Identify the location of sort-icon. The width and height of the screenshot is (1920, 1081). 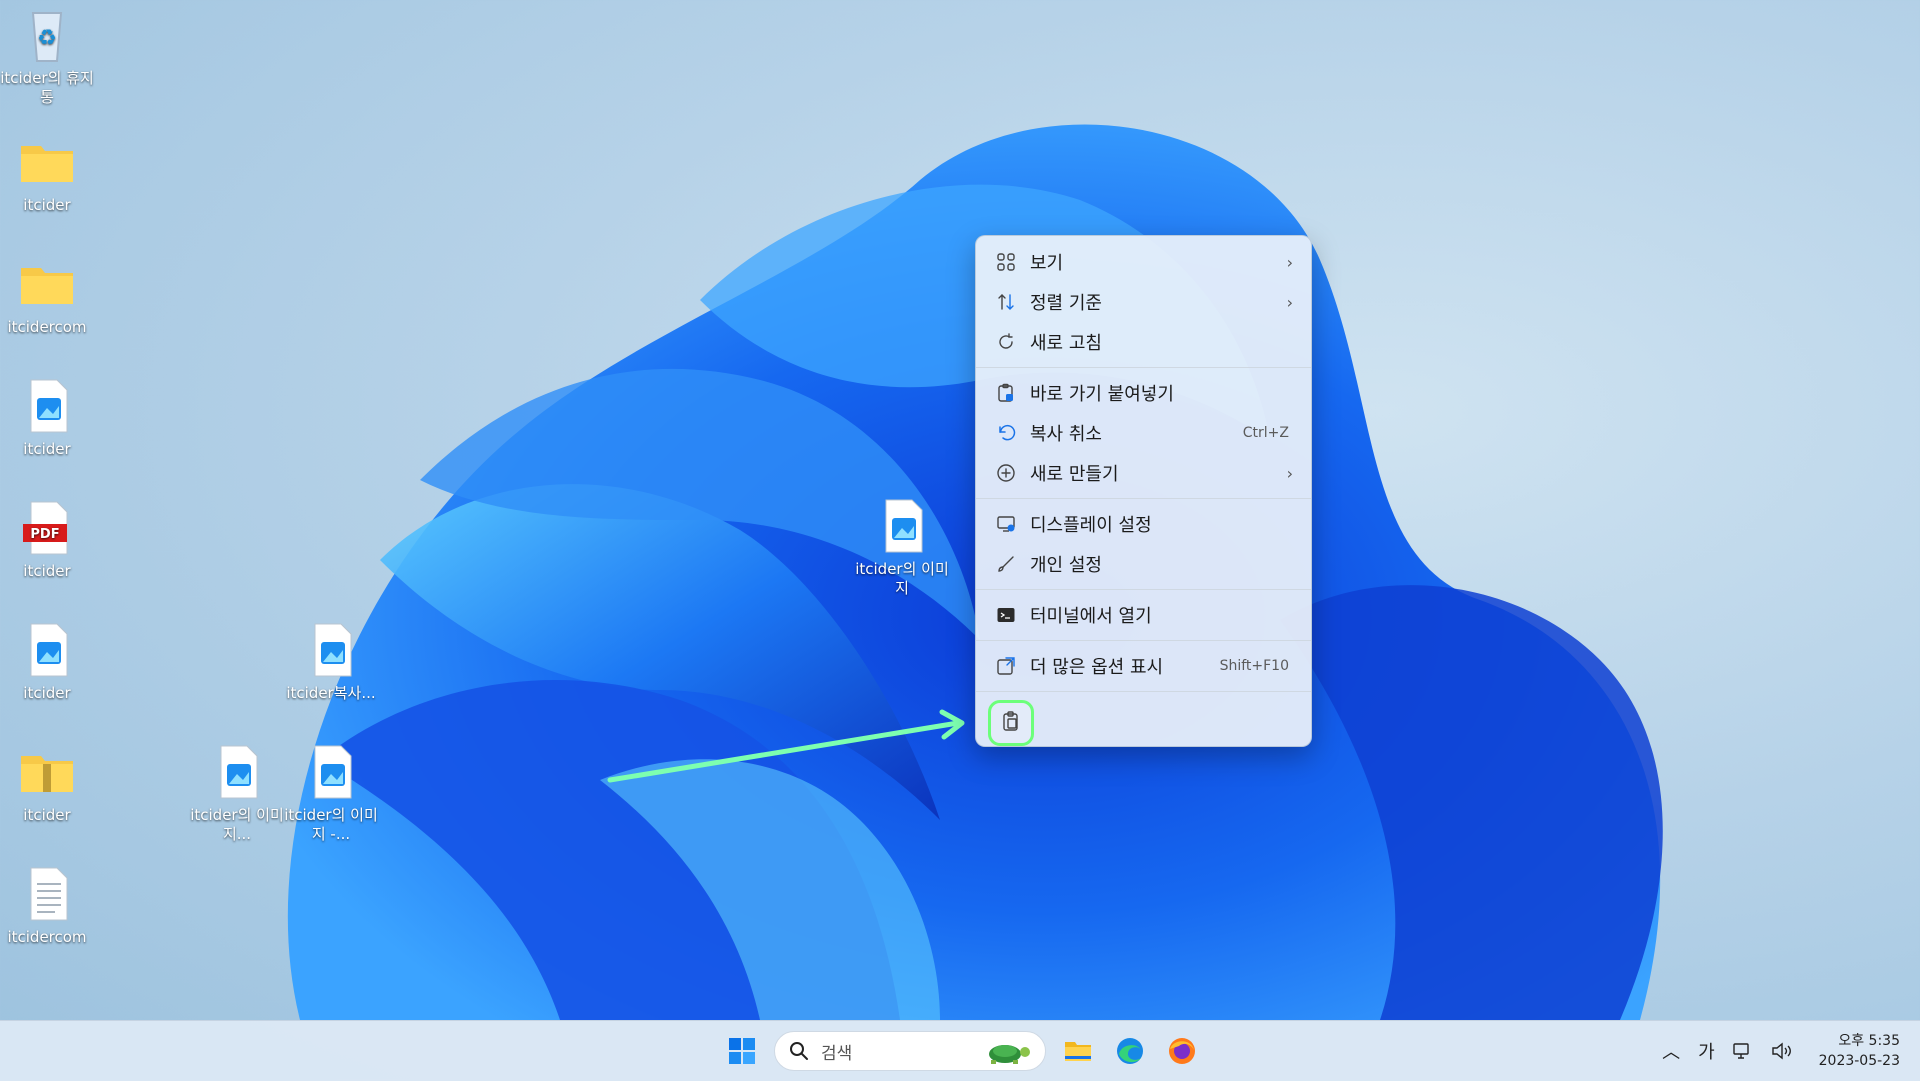
(1006, 302).